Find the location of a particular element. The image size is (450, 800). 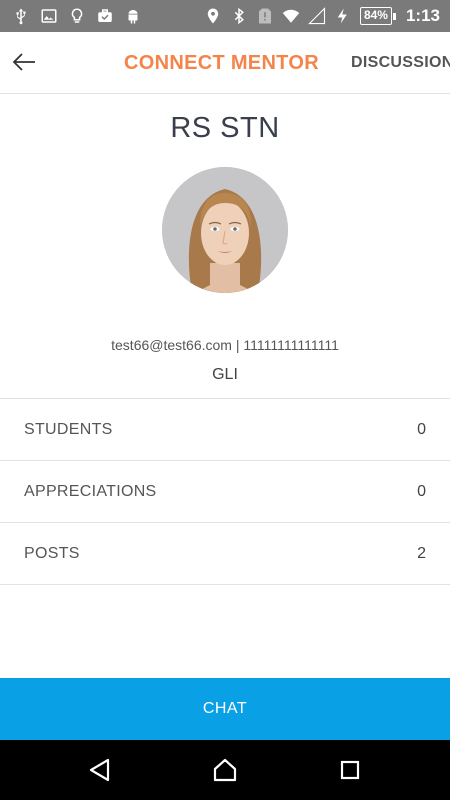

chat-button: CHAT is located at coordinates (225, 709).